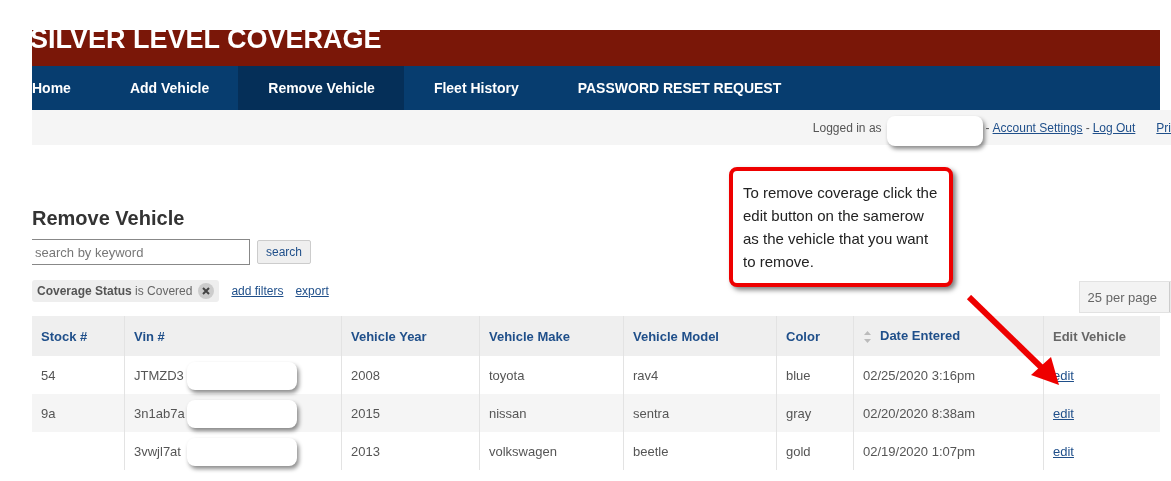 This screenshot has height=481, width=1171. I want to click on table-cell: 3vwjl7at, so click(157, 451).